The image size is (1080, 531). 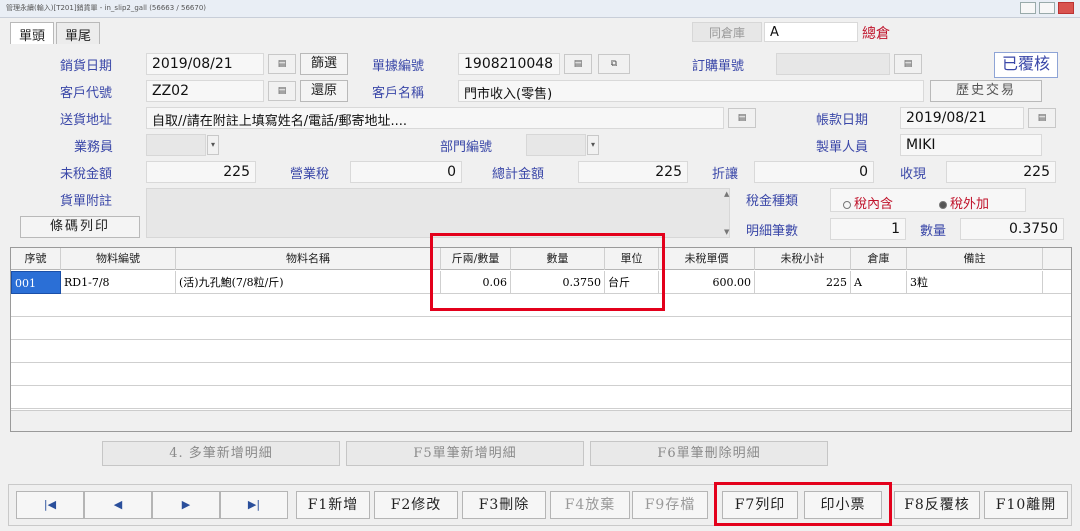 I want to click on salesperson-dropdown-icon: ▾, so click(x=213, y=145).